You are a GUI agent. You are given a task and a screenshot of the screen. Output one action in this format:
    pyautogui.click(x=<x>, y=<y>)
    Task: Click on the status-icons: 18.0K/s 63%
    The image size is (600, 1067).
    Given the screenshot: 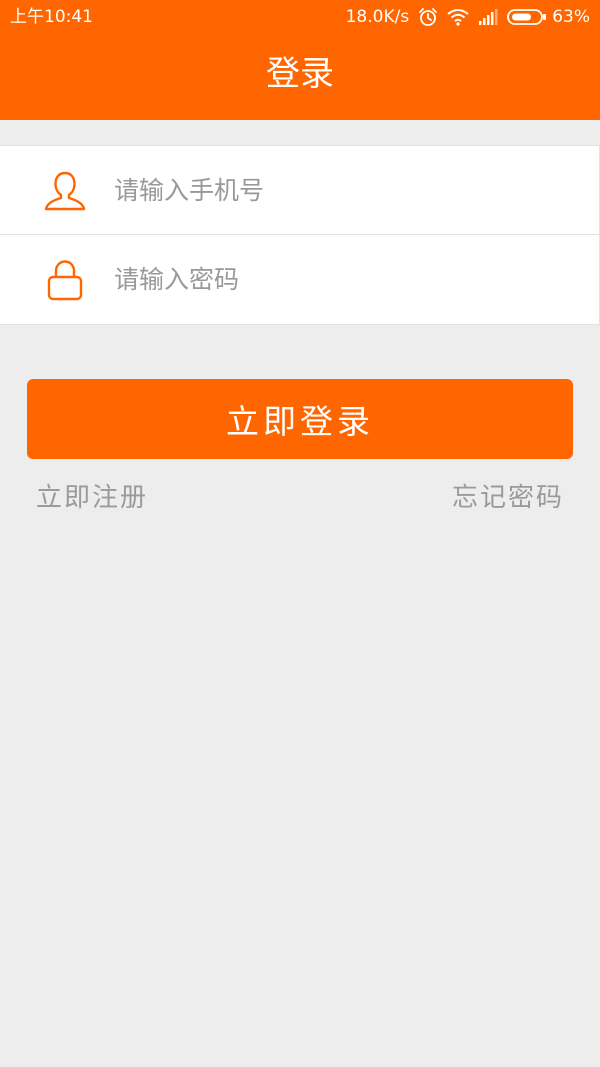 What is the action you would take?
    pyautogui.click(x=468, y=17)
    